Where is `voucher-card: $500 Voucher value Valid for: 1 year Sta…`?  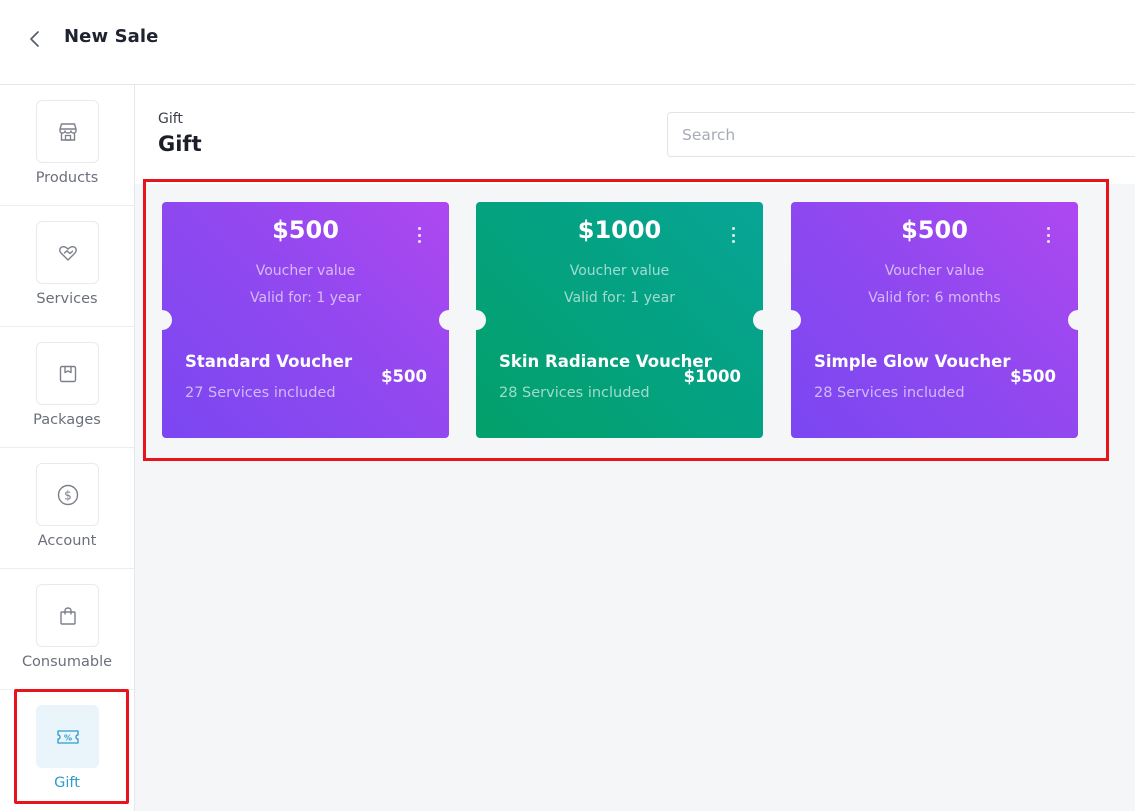 voucher-card: $500 Voucher value Valid for: 1 year Sta… is located at coordinates (305, 320).